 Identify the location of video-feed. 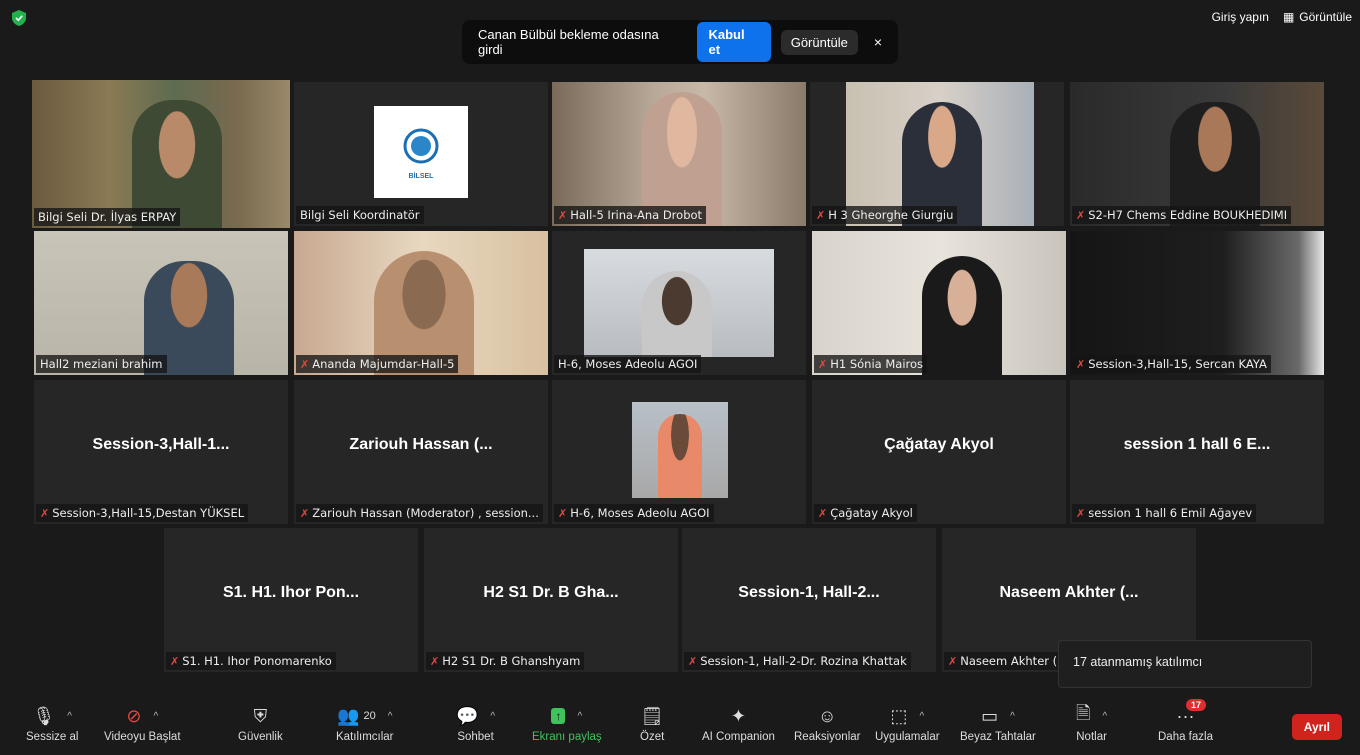
(1197, 303).